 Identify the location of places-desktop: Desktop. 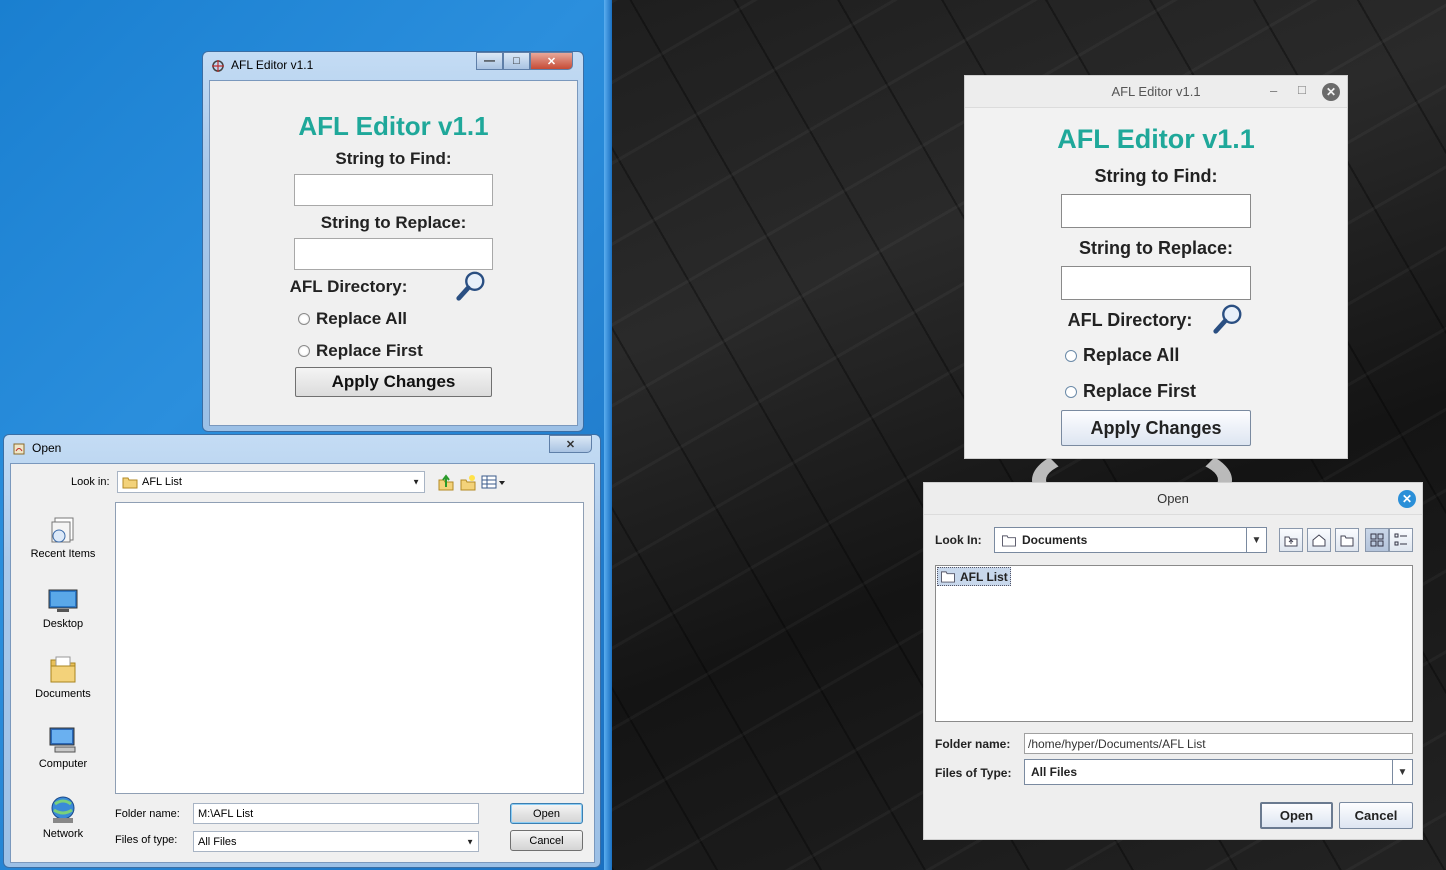
(63, 607).